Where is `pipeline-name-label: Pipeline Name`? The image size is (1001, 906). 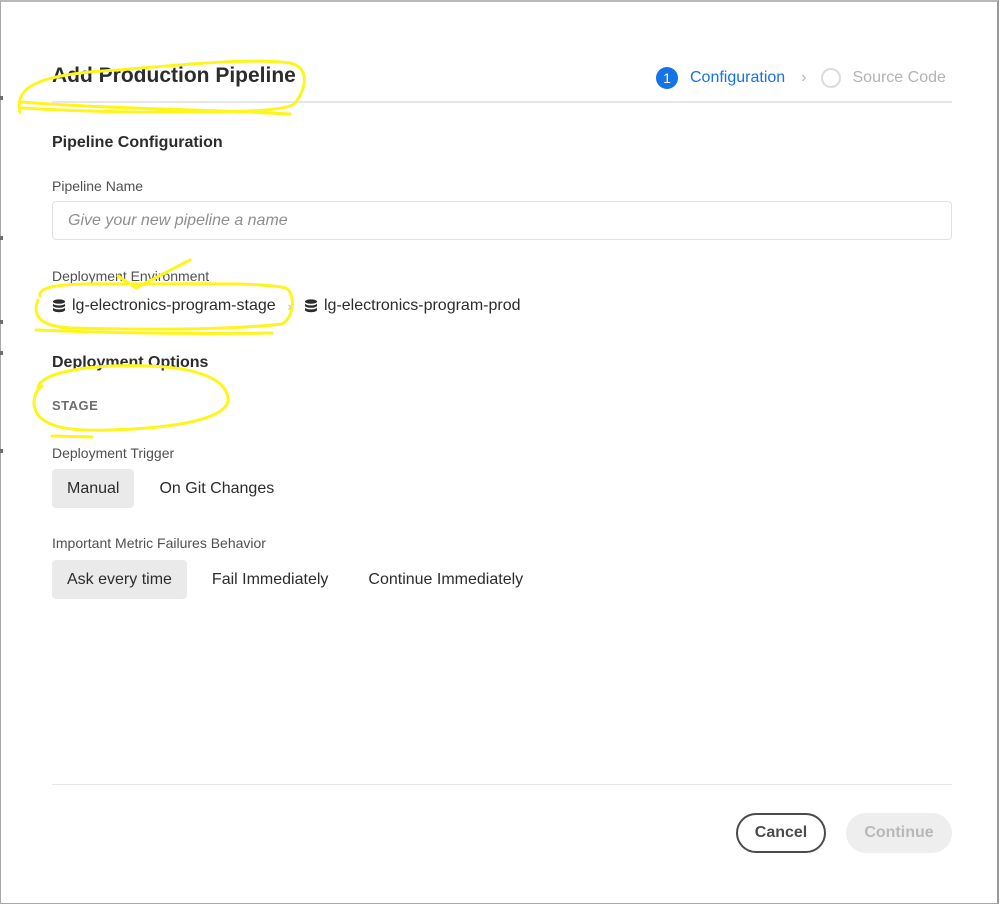
pipeline-name-label: Pipeline Name is located at coordinates (98, 186).